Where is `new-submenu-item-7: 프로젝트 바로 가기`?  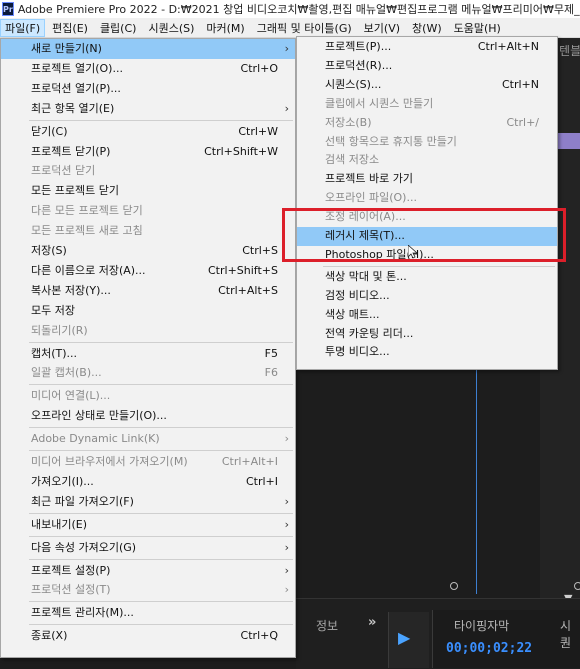 new-submenu-item-7: 프로젝트 바로 가기 is located at coordinates (427, 179).